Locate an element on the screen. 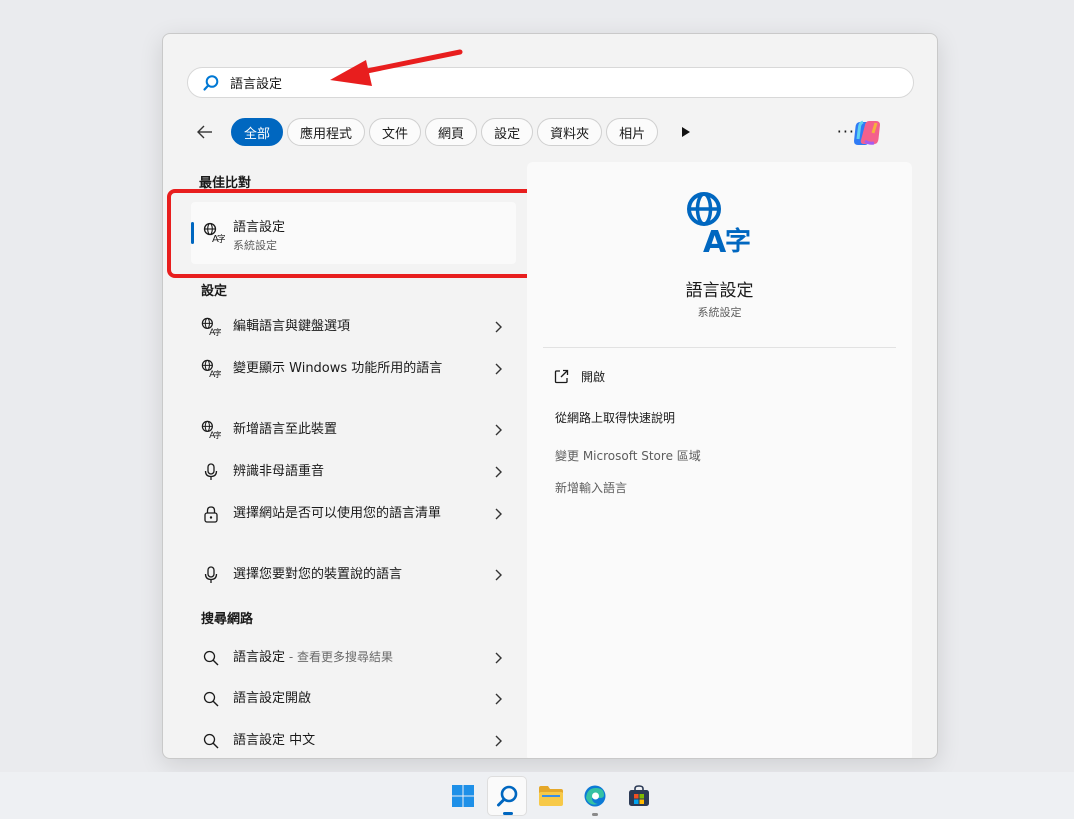 The image size is (1074, 819). active-indicator is located at coordinates (508, 813).